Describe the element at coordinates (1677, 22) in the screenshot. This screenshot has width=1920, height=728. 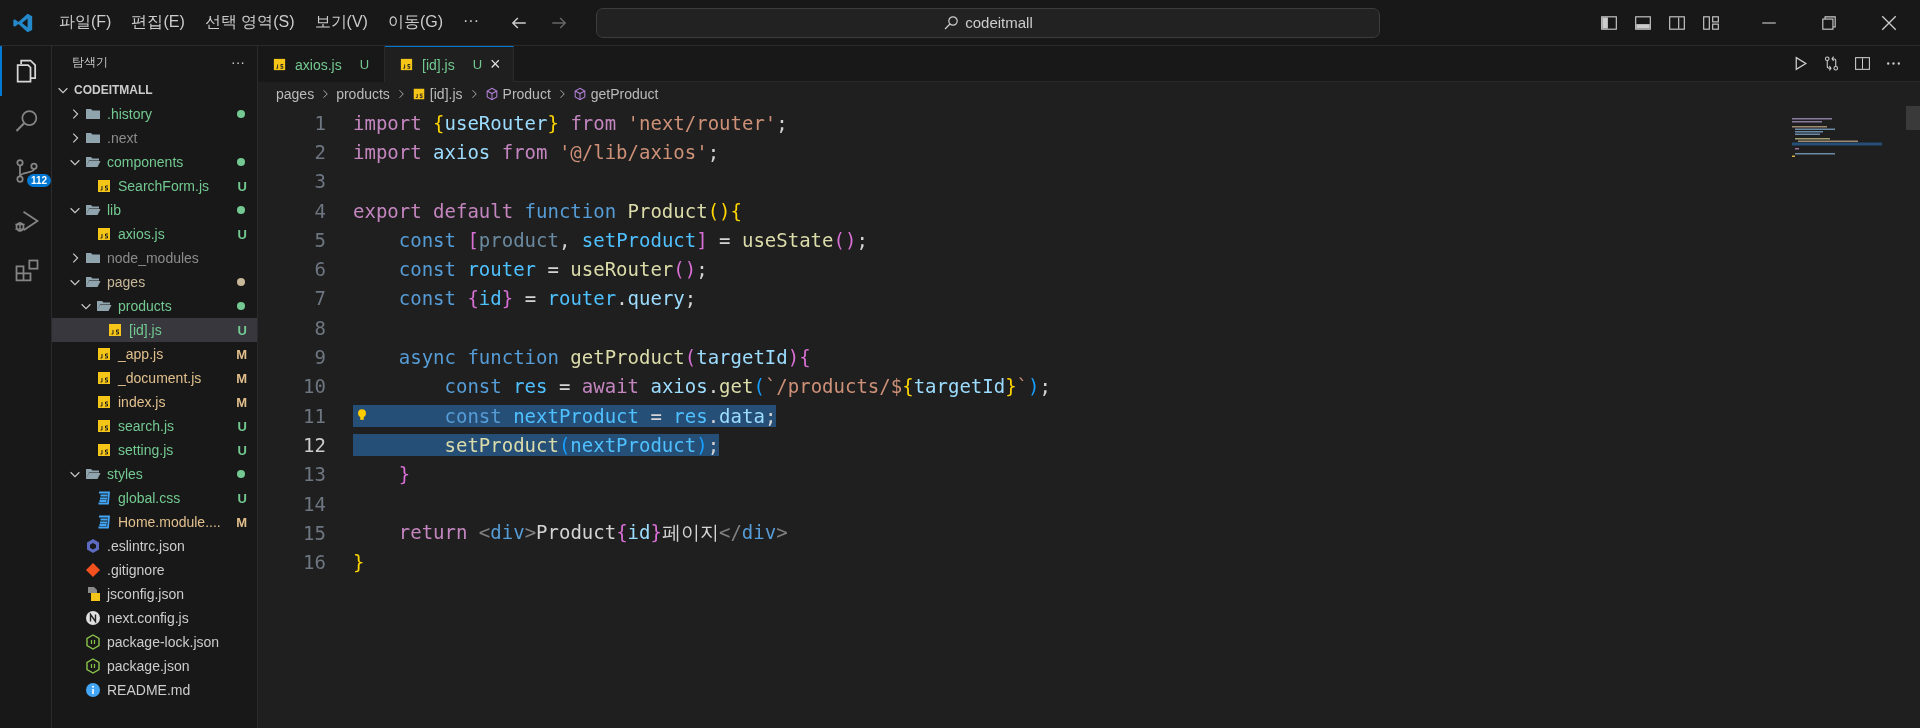
I see `split-layout-icon` at that location.